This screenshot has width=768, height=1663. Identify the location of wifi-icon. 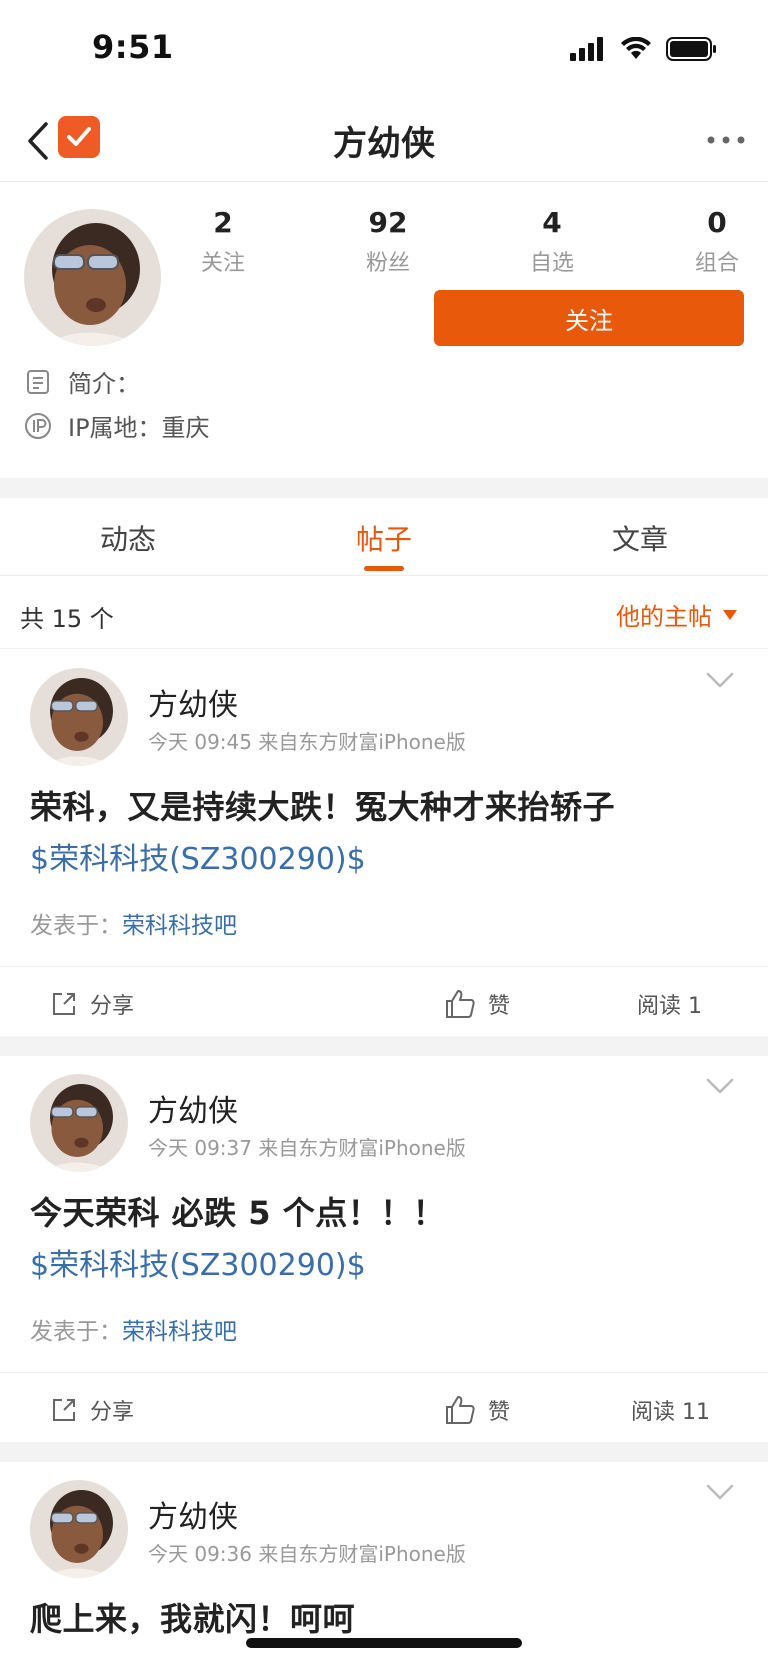
(636, 48).